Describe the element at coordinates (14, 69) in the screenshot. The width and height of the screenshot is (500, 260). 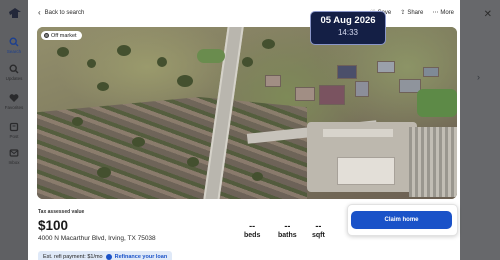
I see `bell-icon` at that location.